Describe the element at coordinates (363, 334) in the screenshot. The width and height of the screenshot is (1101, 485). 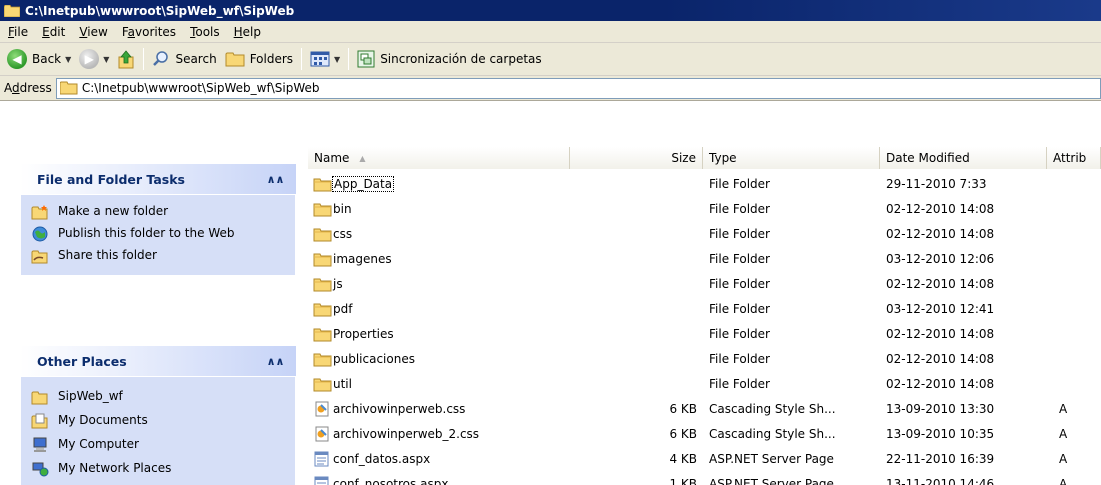
I see `file-name: Properties` at that location.